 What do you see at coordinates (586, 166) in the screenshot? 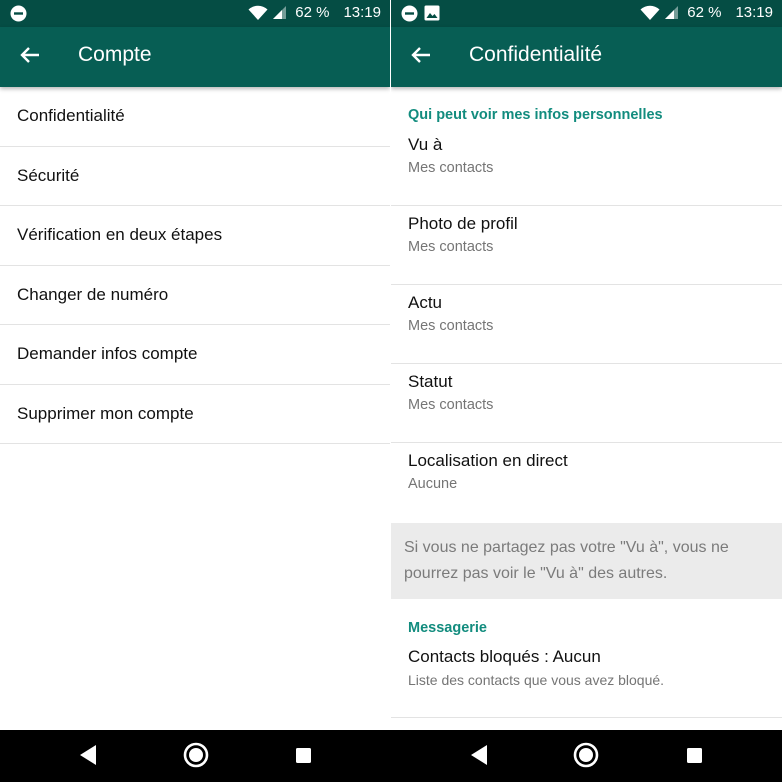
I see `setting-last-seen: Vu à Mes contacts` at bounding box center [586, 166].